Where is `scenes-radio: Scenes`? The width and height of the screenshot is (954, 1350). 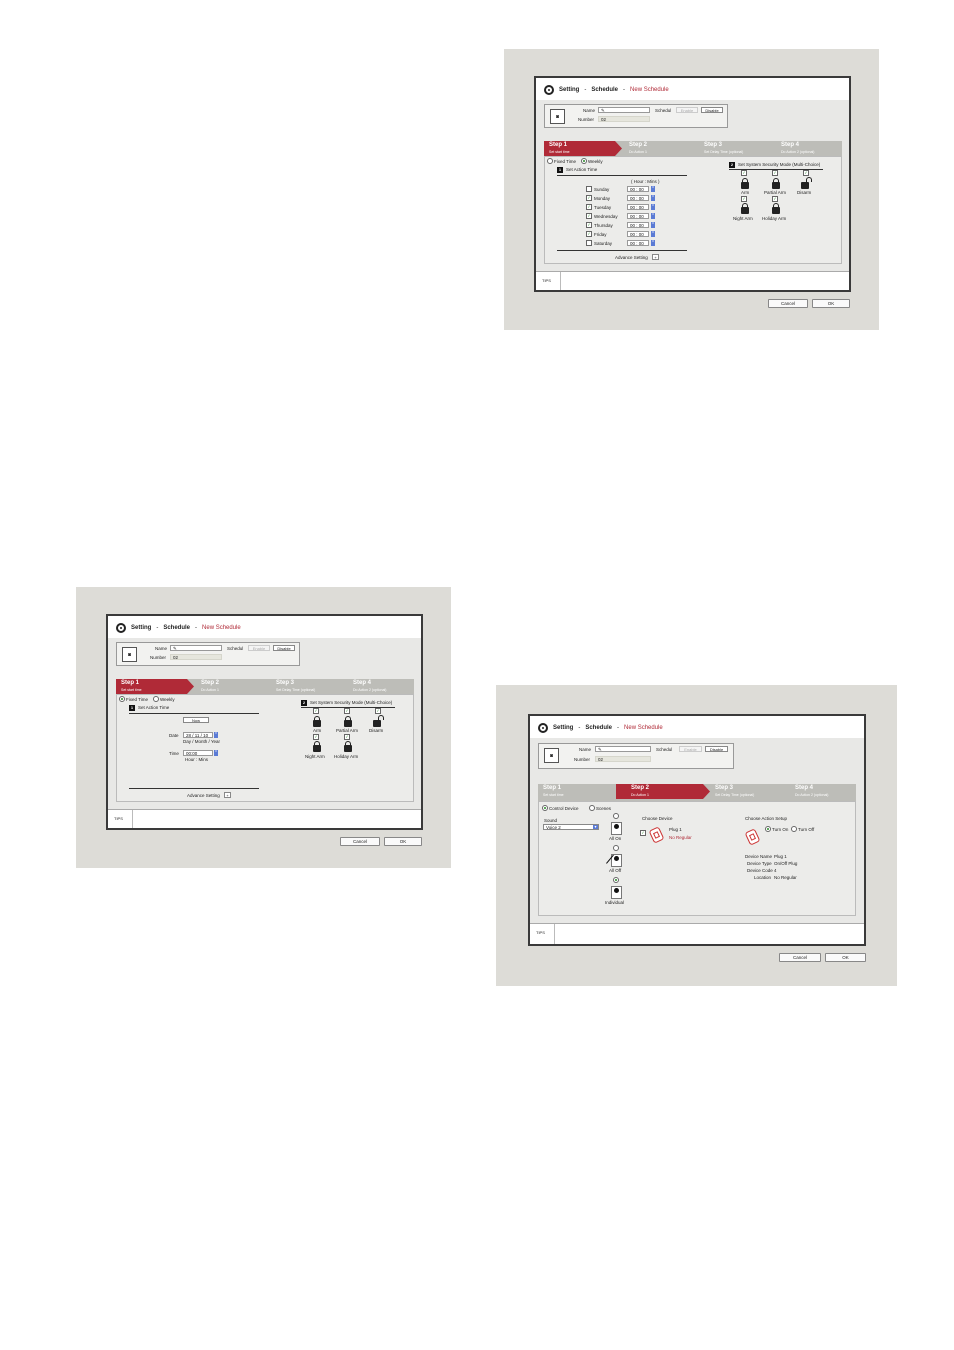 scenes-radio: Scenes is located at coordinates (600, 808).